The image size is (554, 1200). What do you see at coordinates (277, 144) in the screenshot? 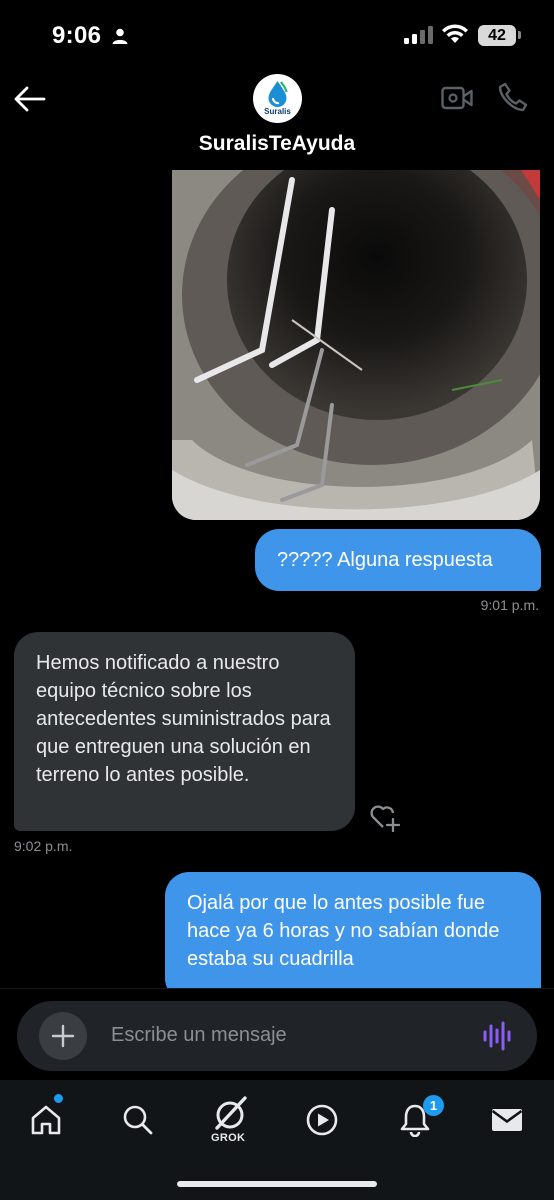
I see `conversation-title: SuralisTeAyuda` at bounding box center [277, 144].